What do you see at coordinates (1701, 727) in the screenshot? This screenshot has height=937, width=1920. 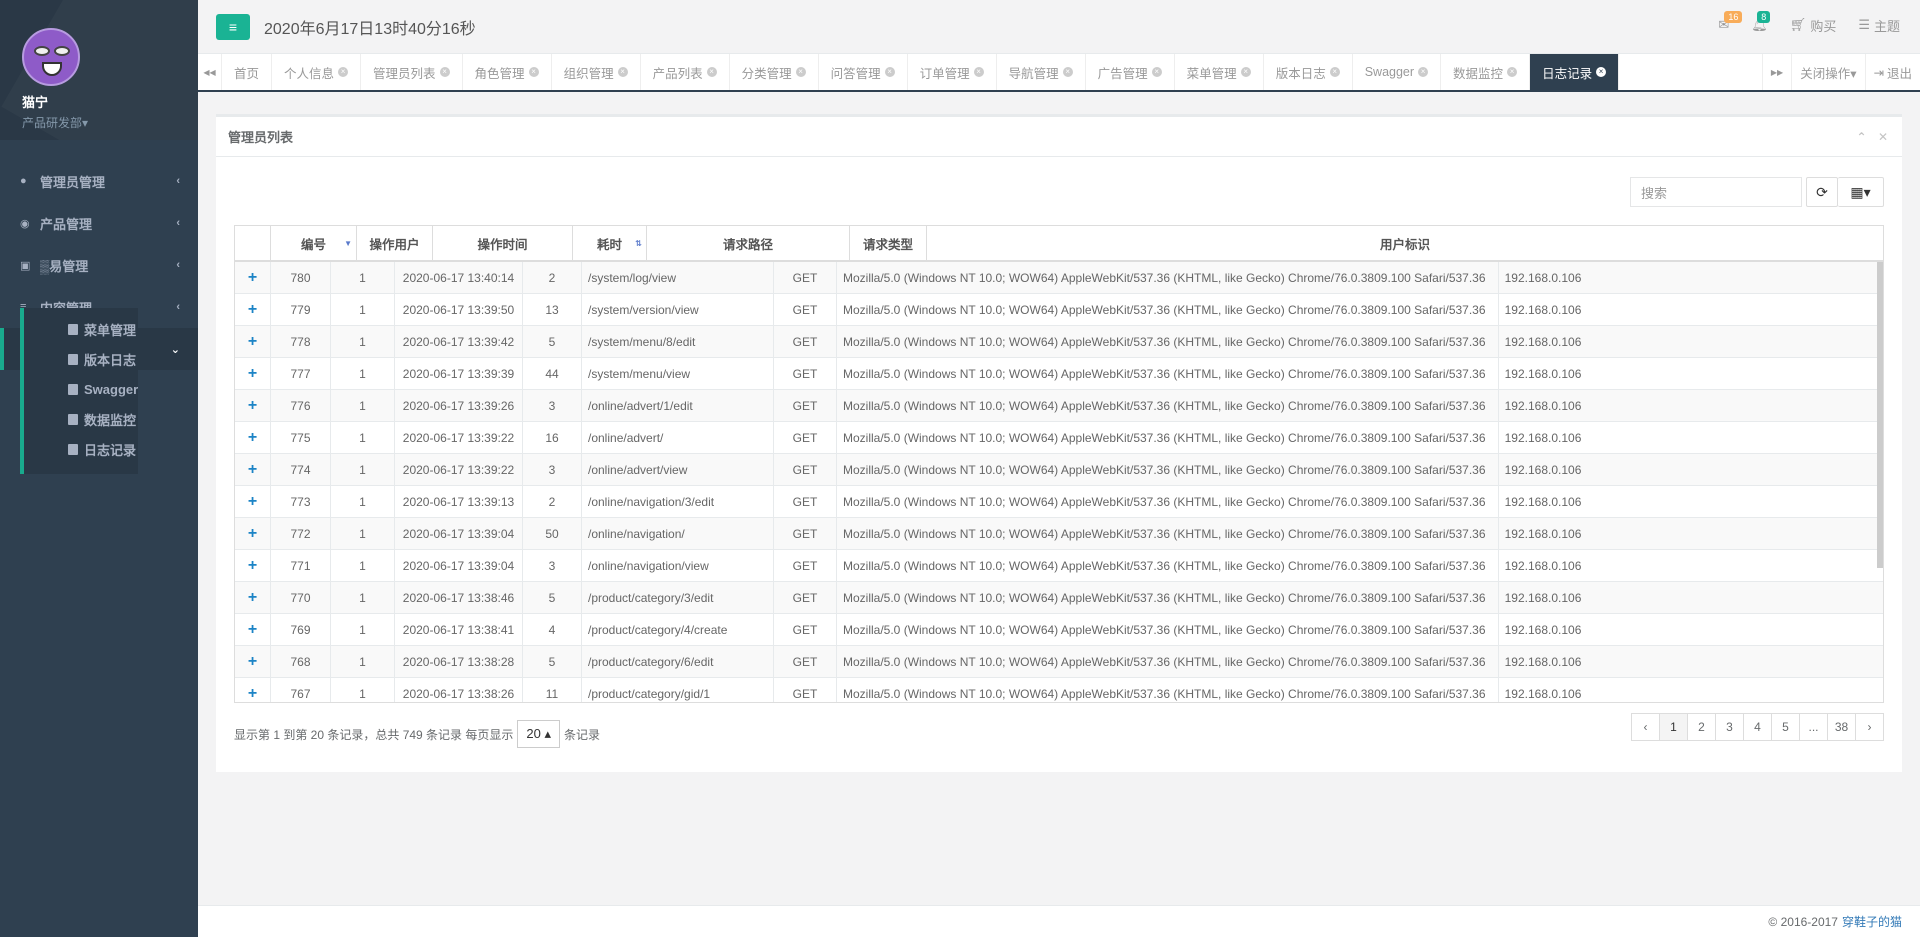 I see `pagination-page: 2` at bounding box center [1701, 727].